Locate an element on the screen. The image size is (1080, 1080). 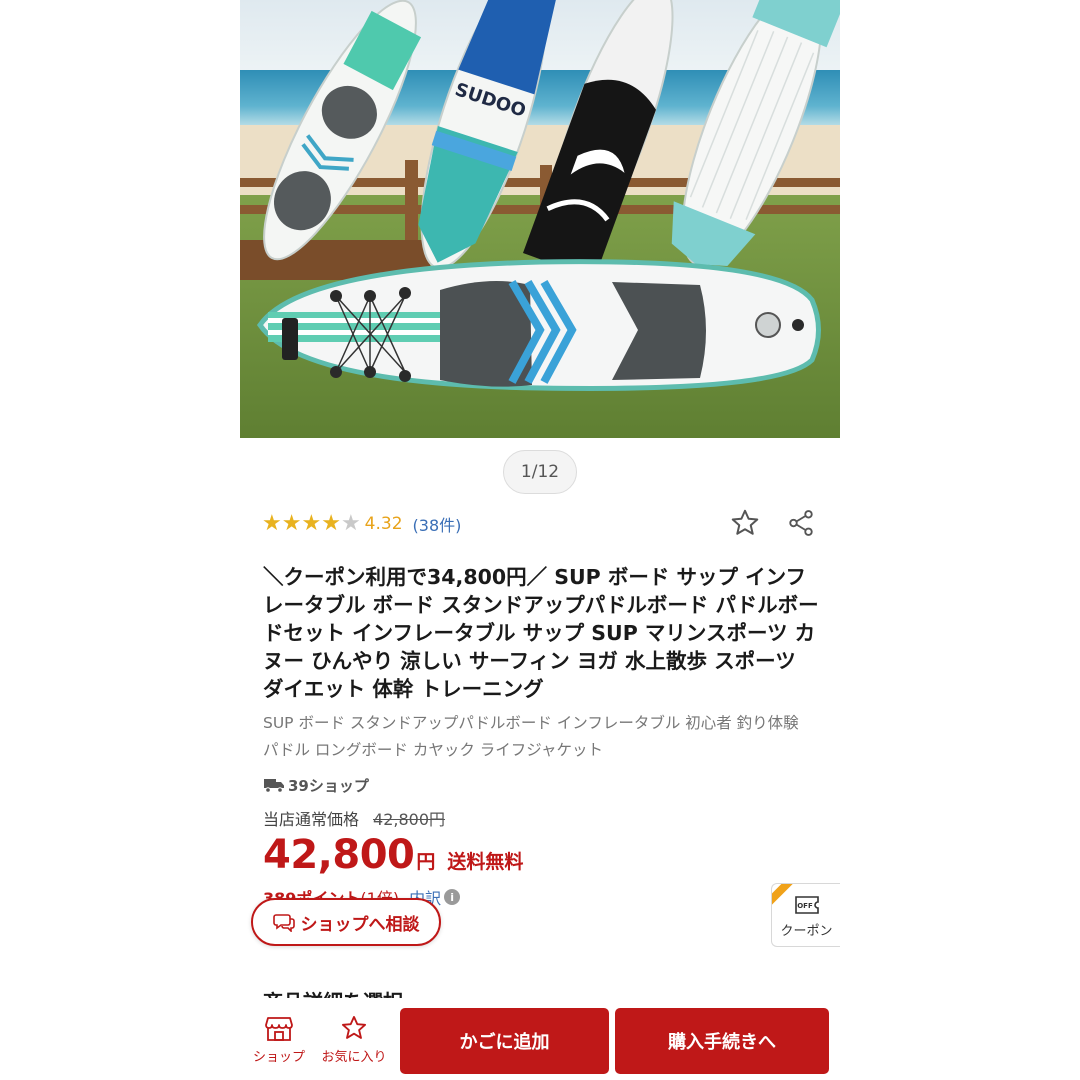
consult-shop-button: ショップへ相談 is located at coordinates (346, 922).